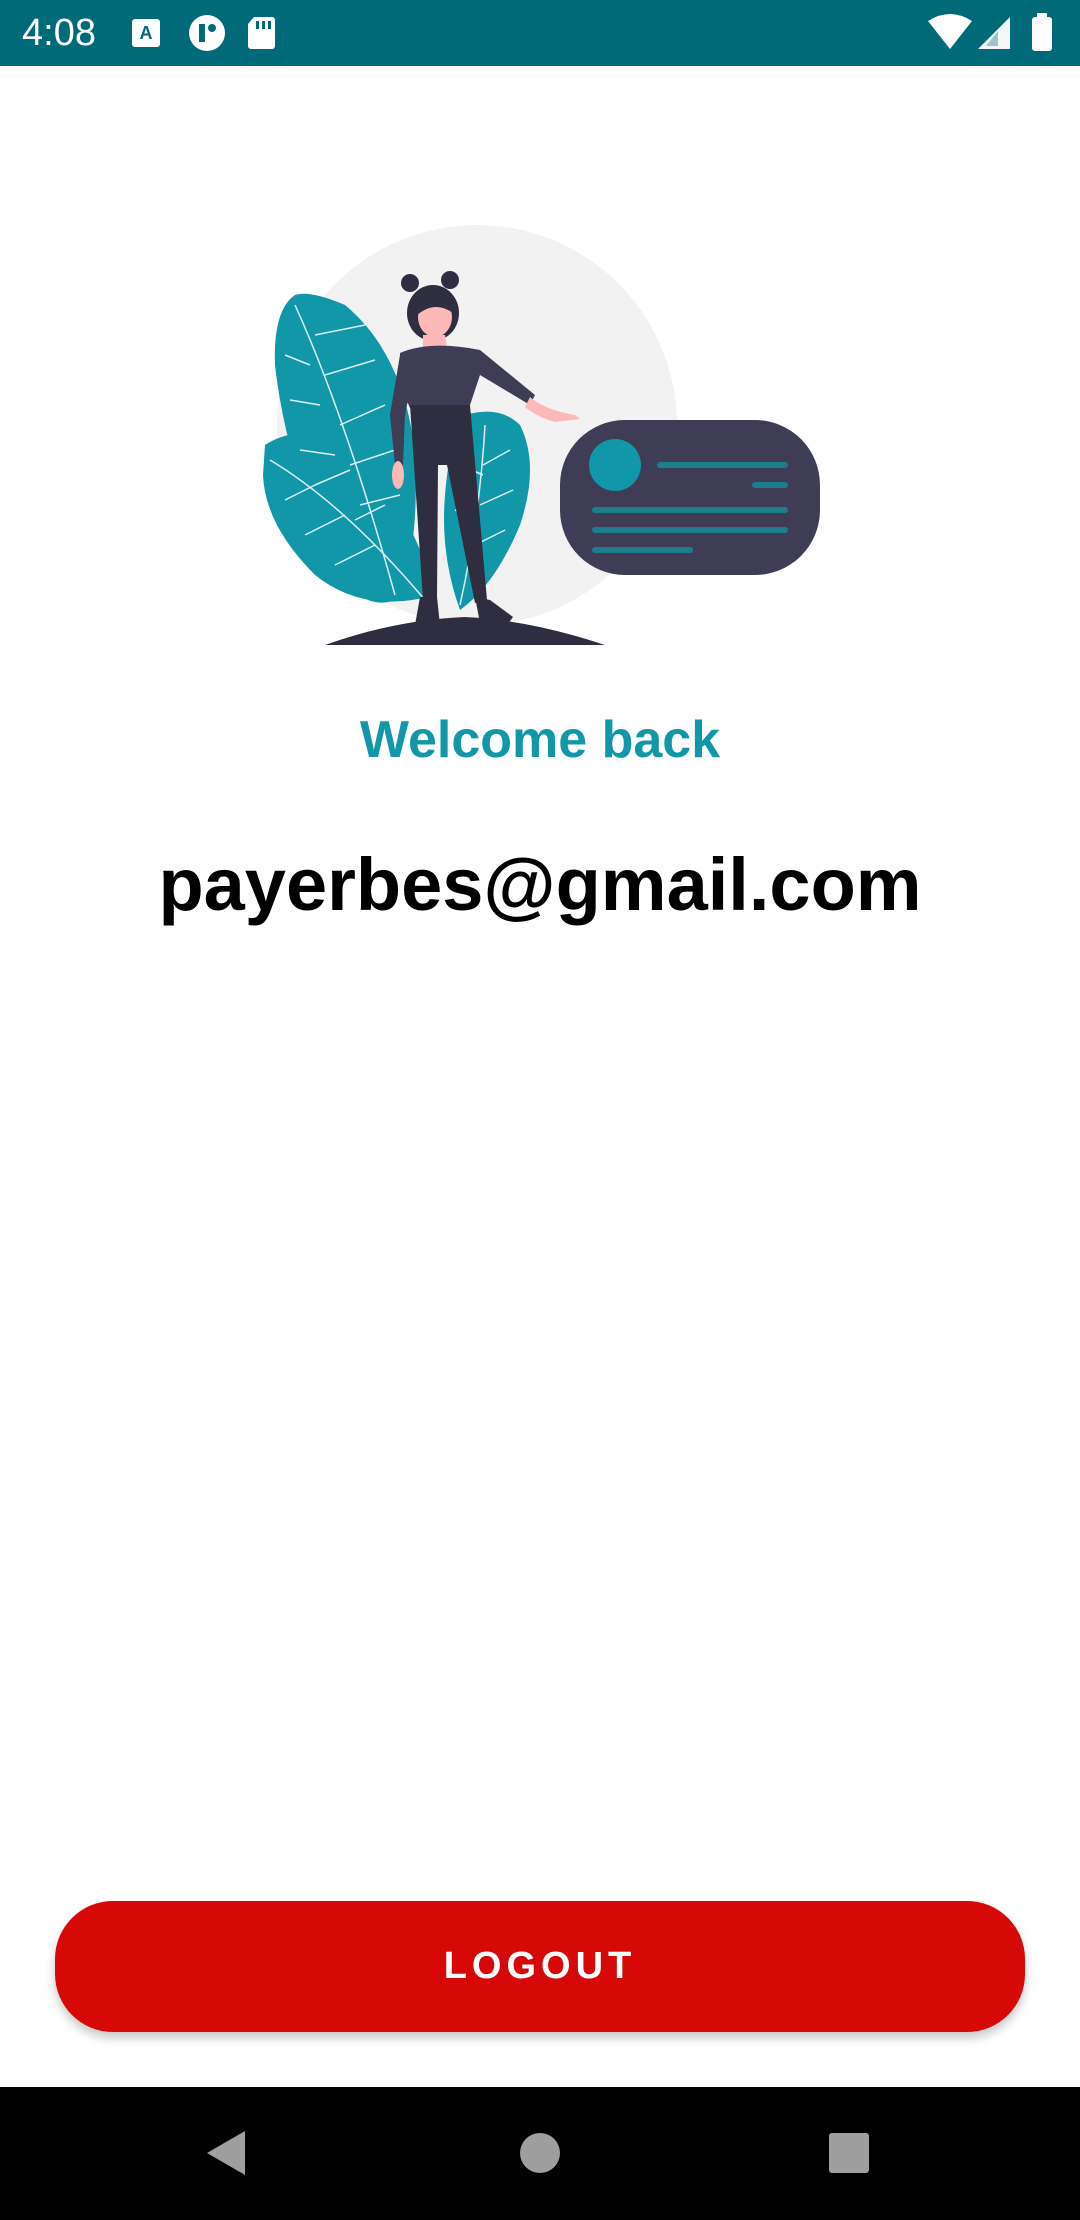 The height and width of the screenshot is (2220, 1080). What do you see at coordinates (1042, 32) in the screenshot?
I see `battery-icon` at bounding box center [1042, 32].